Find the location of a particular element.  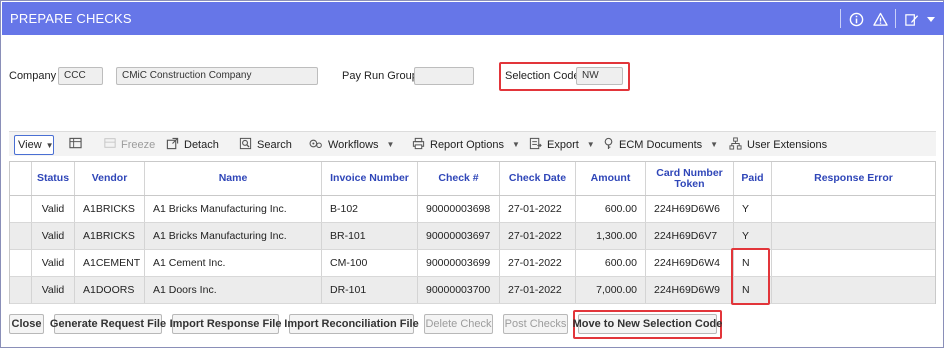

row-selector-header is located at coordinates (20, 178).